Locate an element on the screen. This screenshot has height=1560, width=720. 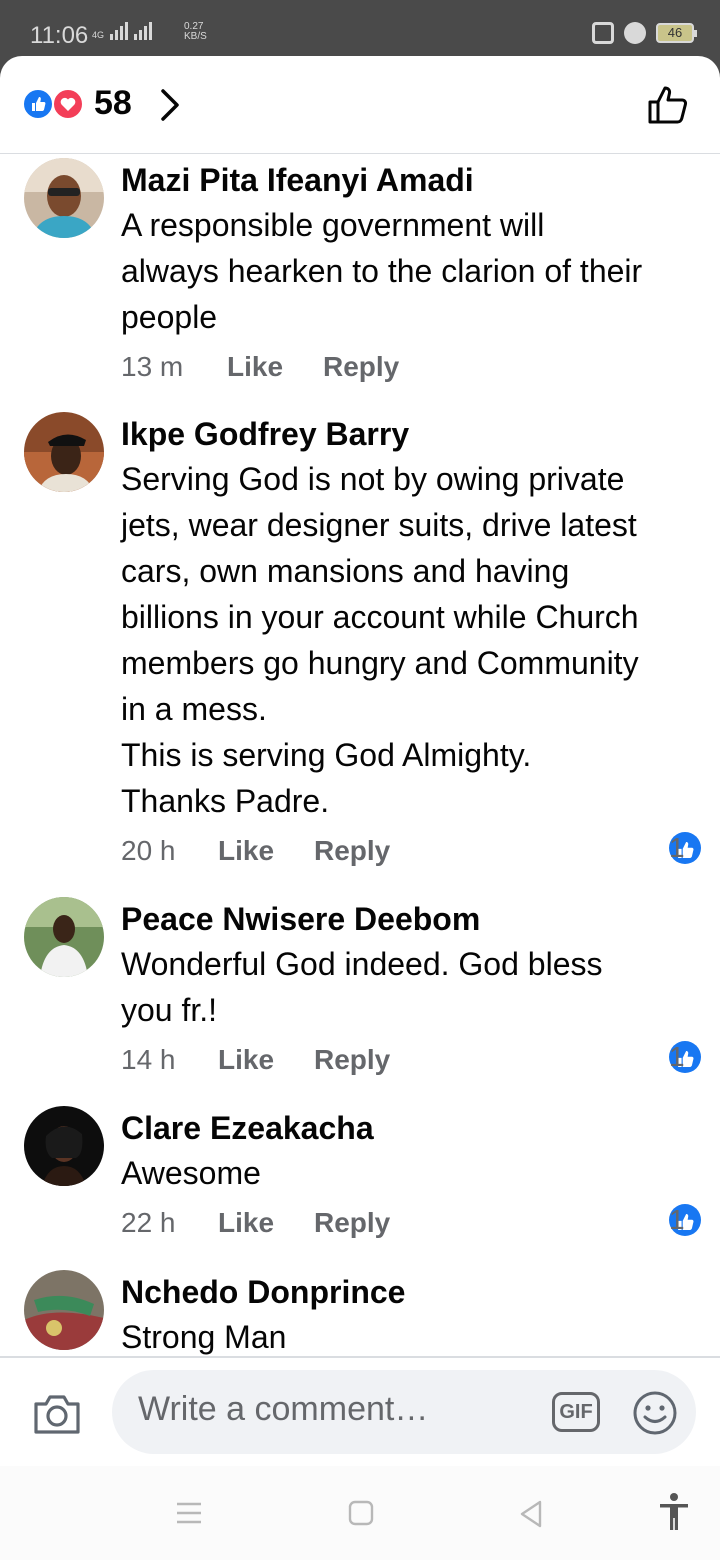
network-speed: 0.27 KB/S is located at coordinates (195, 32).